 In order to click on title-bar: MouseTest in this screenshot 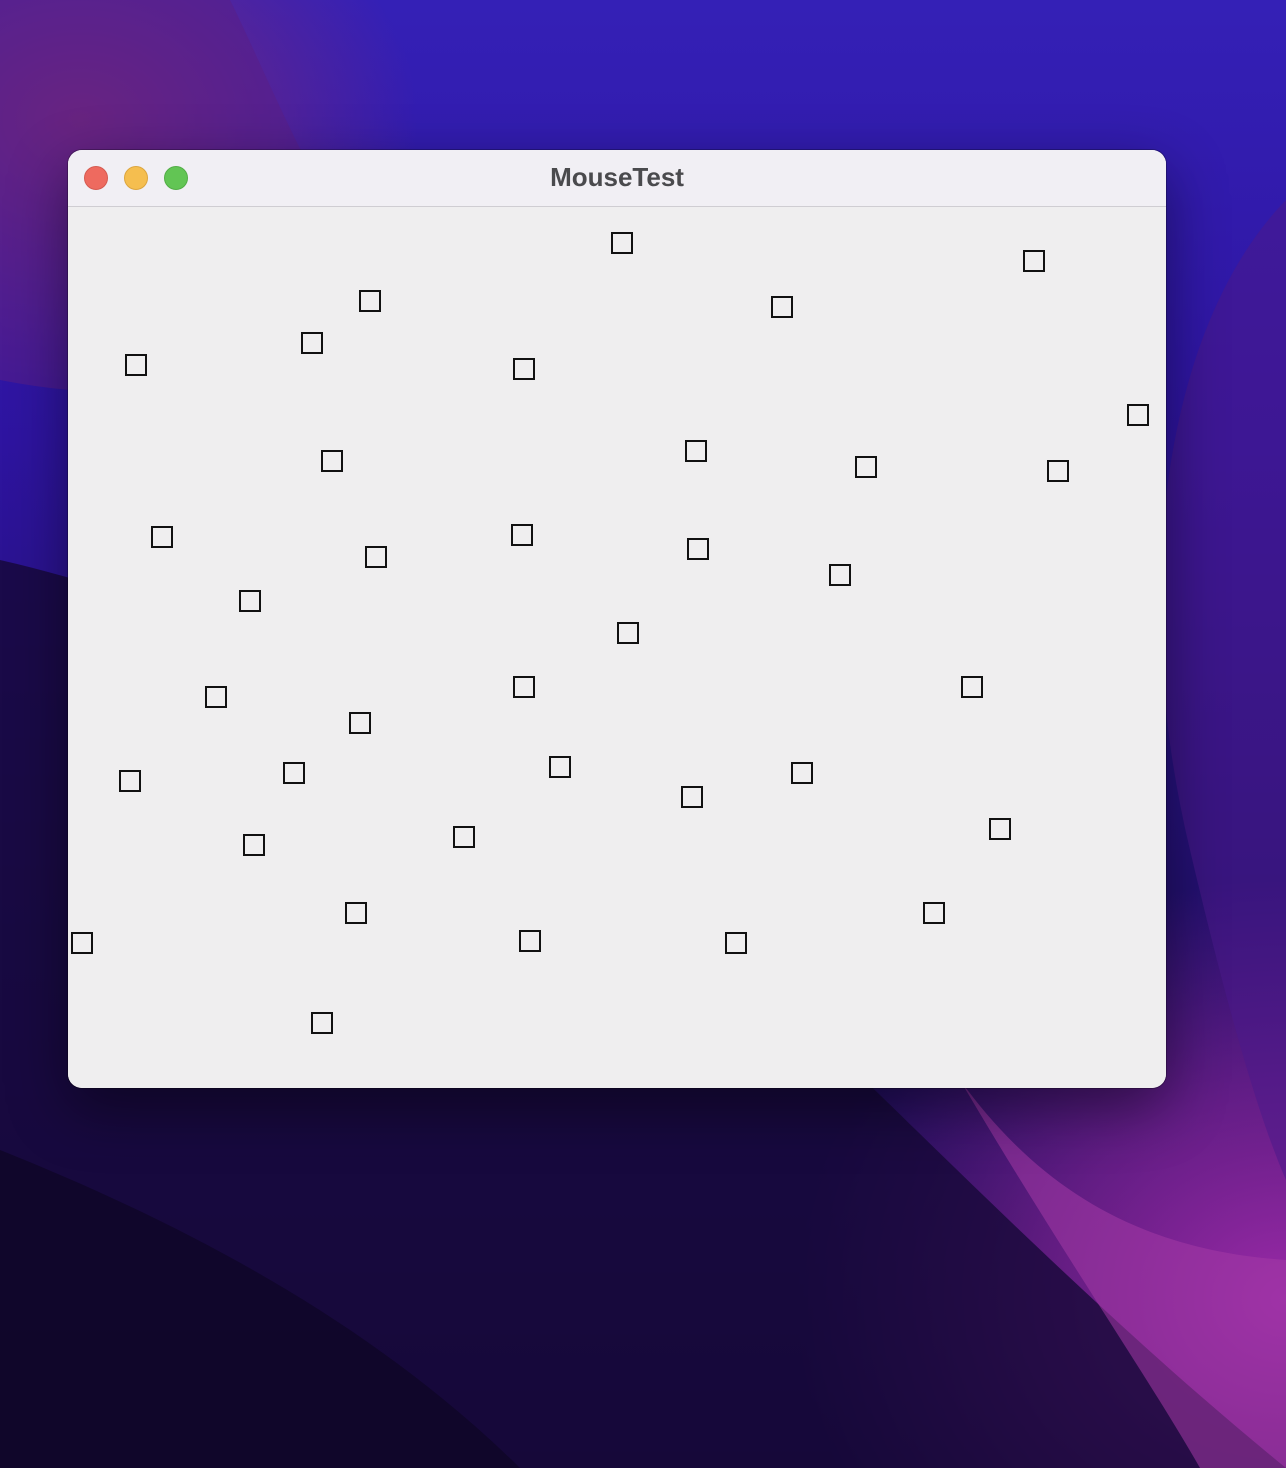, I will do `click(617, 178)`.